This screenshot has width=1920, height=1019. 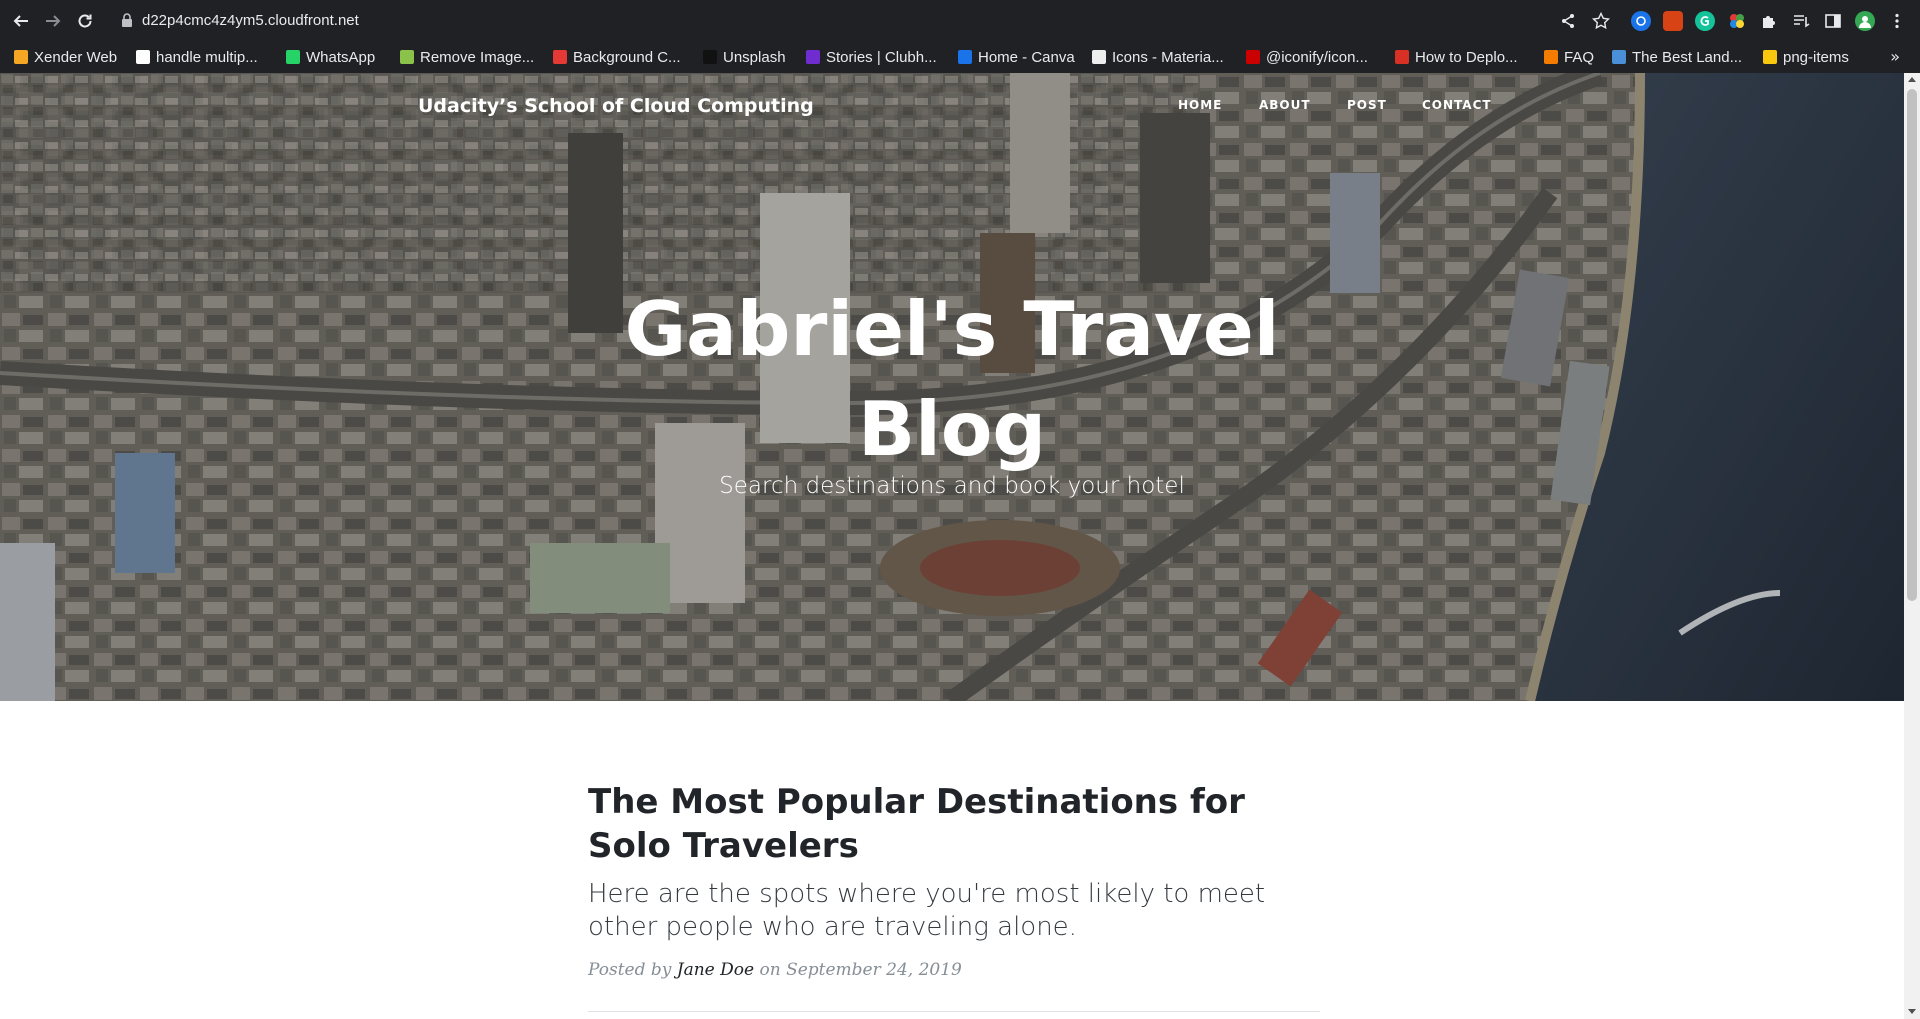 What do you see at coordinates (250, 20) in the screenshot?
I see `url-text: d22p4cmc4z4ym5.cloudfront.net` at bounding box center [250, 20].